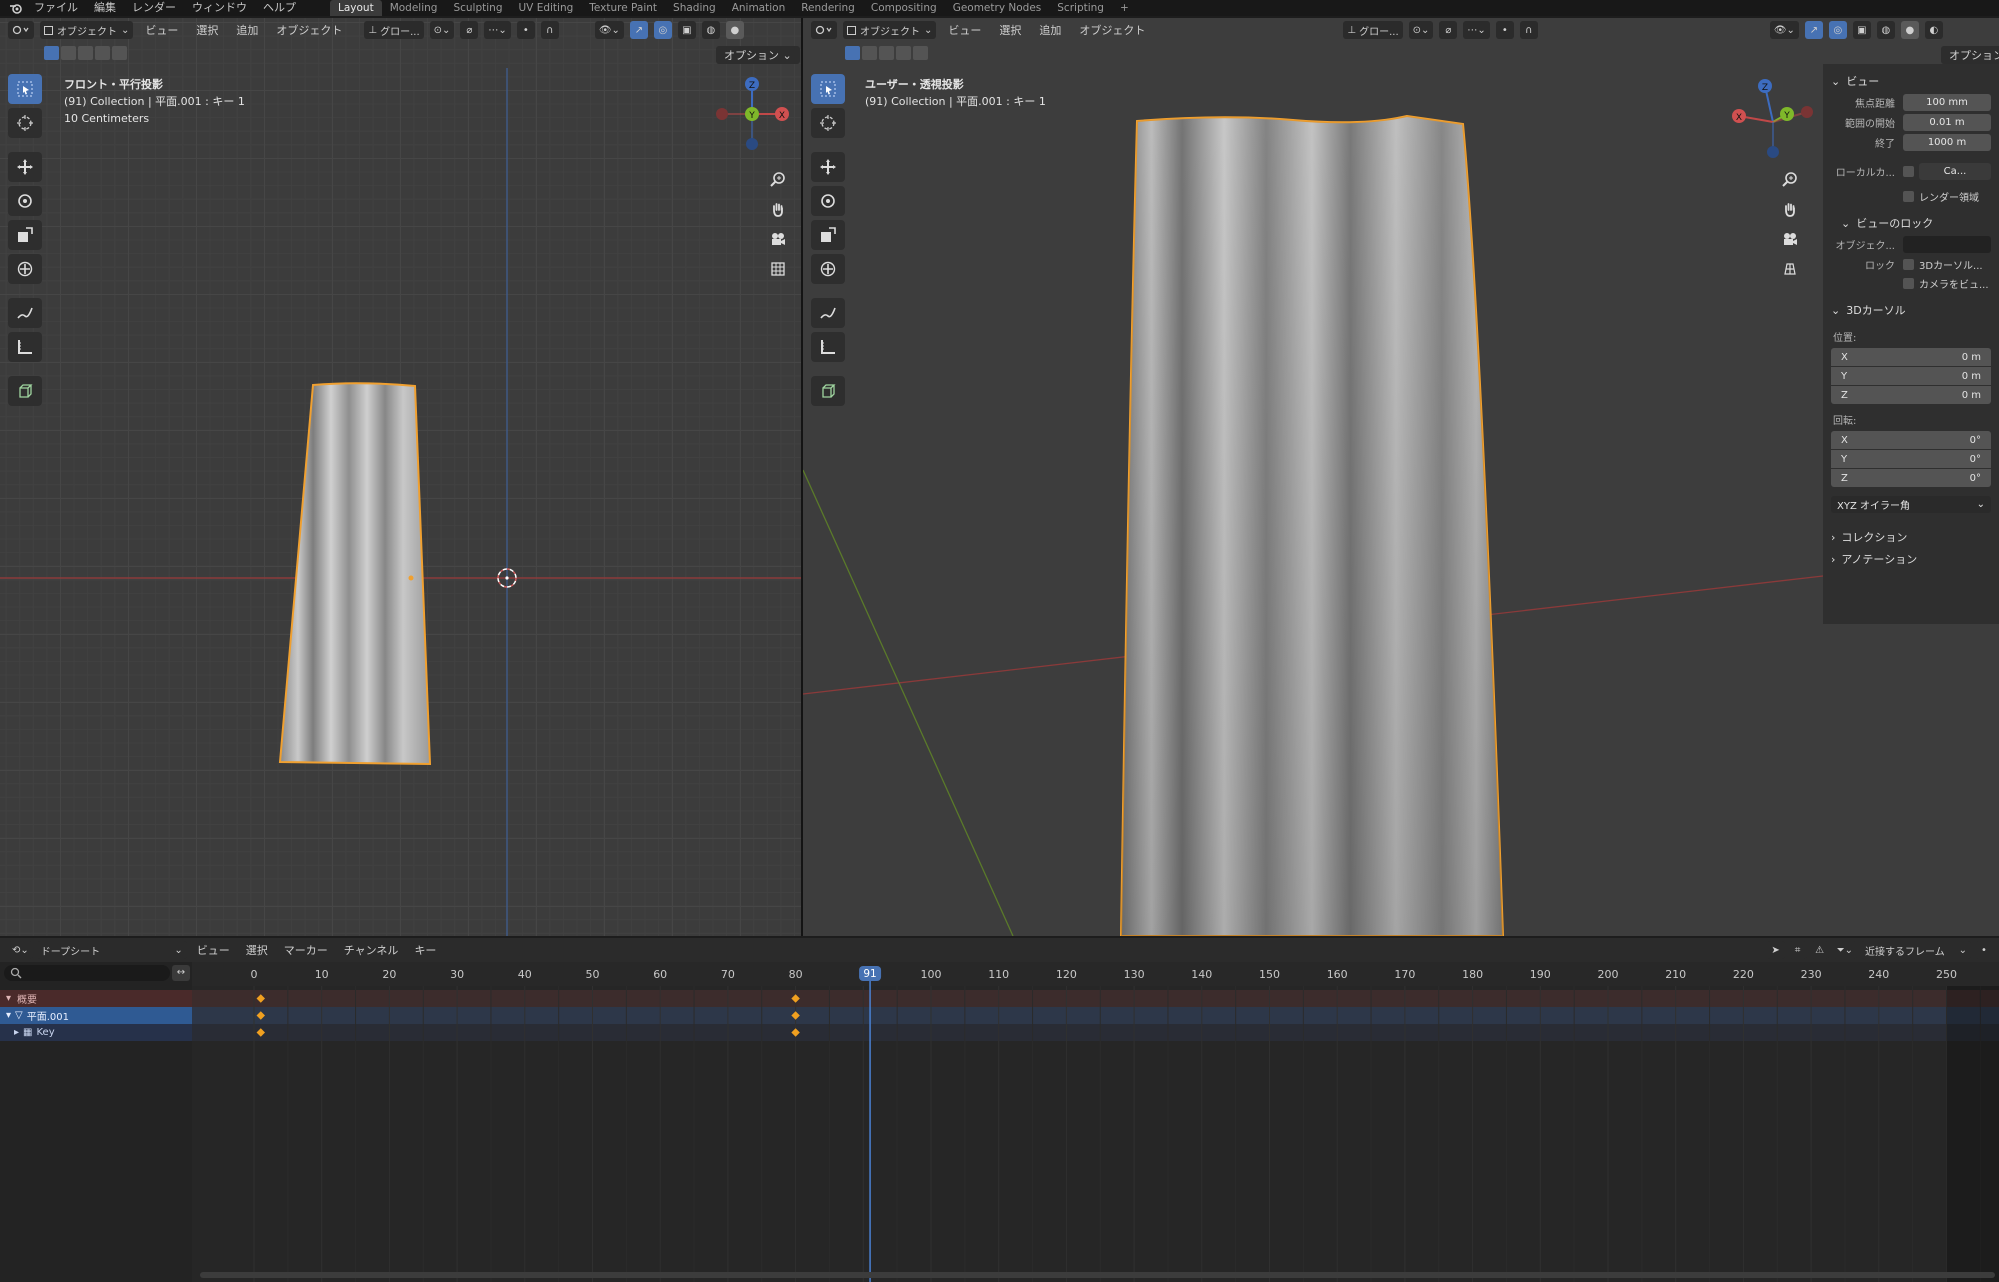  What do you see at coordinates (1134, 974) in the screenshot?
I see `frame-tick-label: 130` at bounding box center [1134, 974].